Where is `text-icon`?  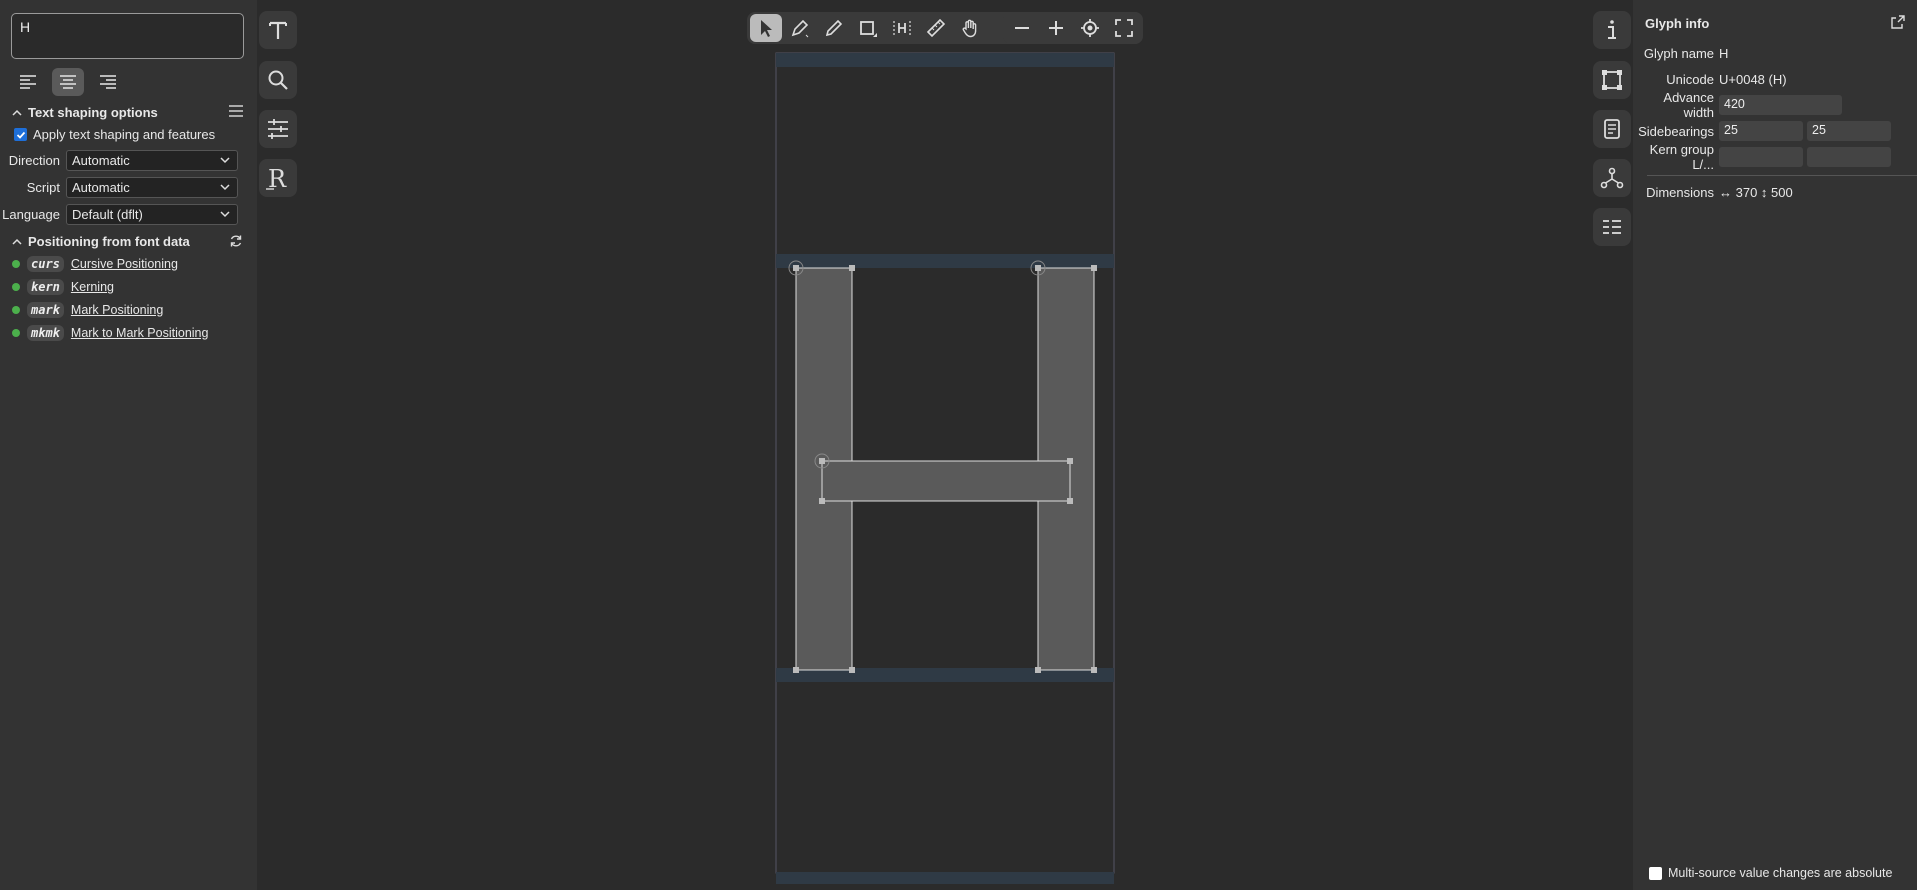 text-icon is located at coordinates (278, 30).